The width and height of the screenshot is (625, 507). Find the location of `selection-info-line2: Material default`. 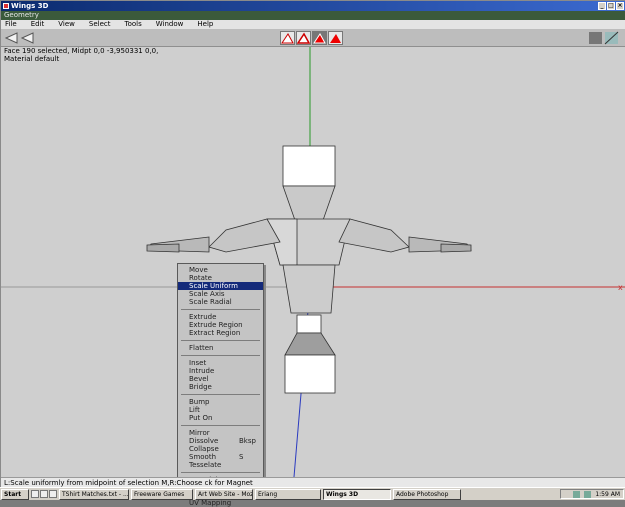

selection-info-line2: Material default is located at coordinates (32, 59).